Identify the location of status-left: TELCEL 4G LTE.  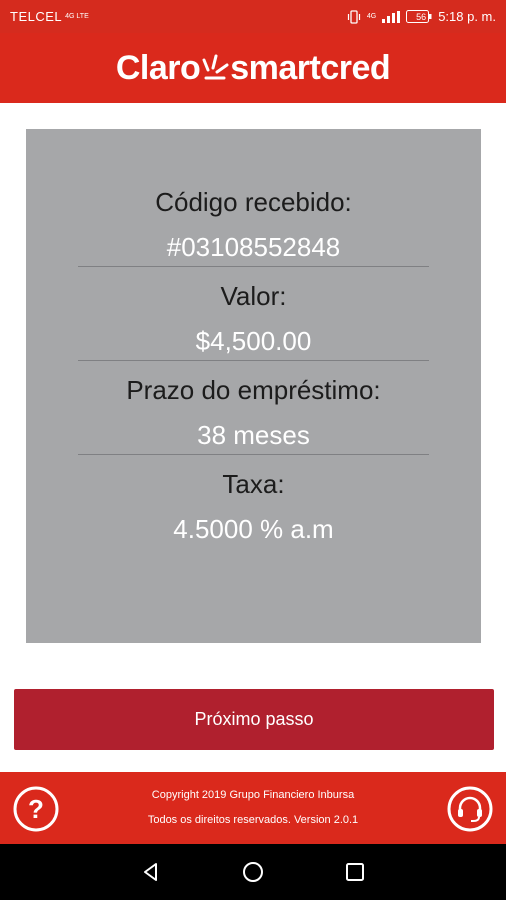
(49, 16).